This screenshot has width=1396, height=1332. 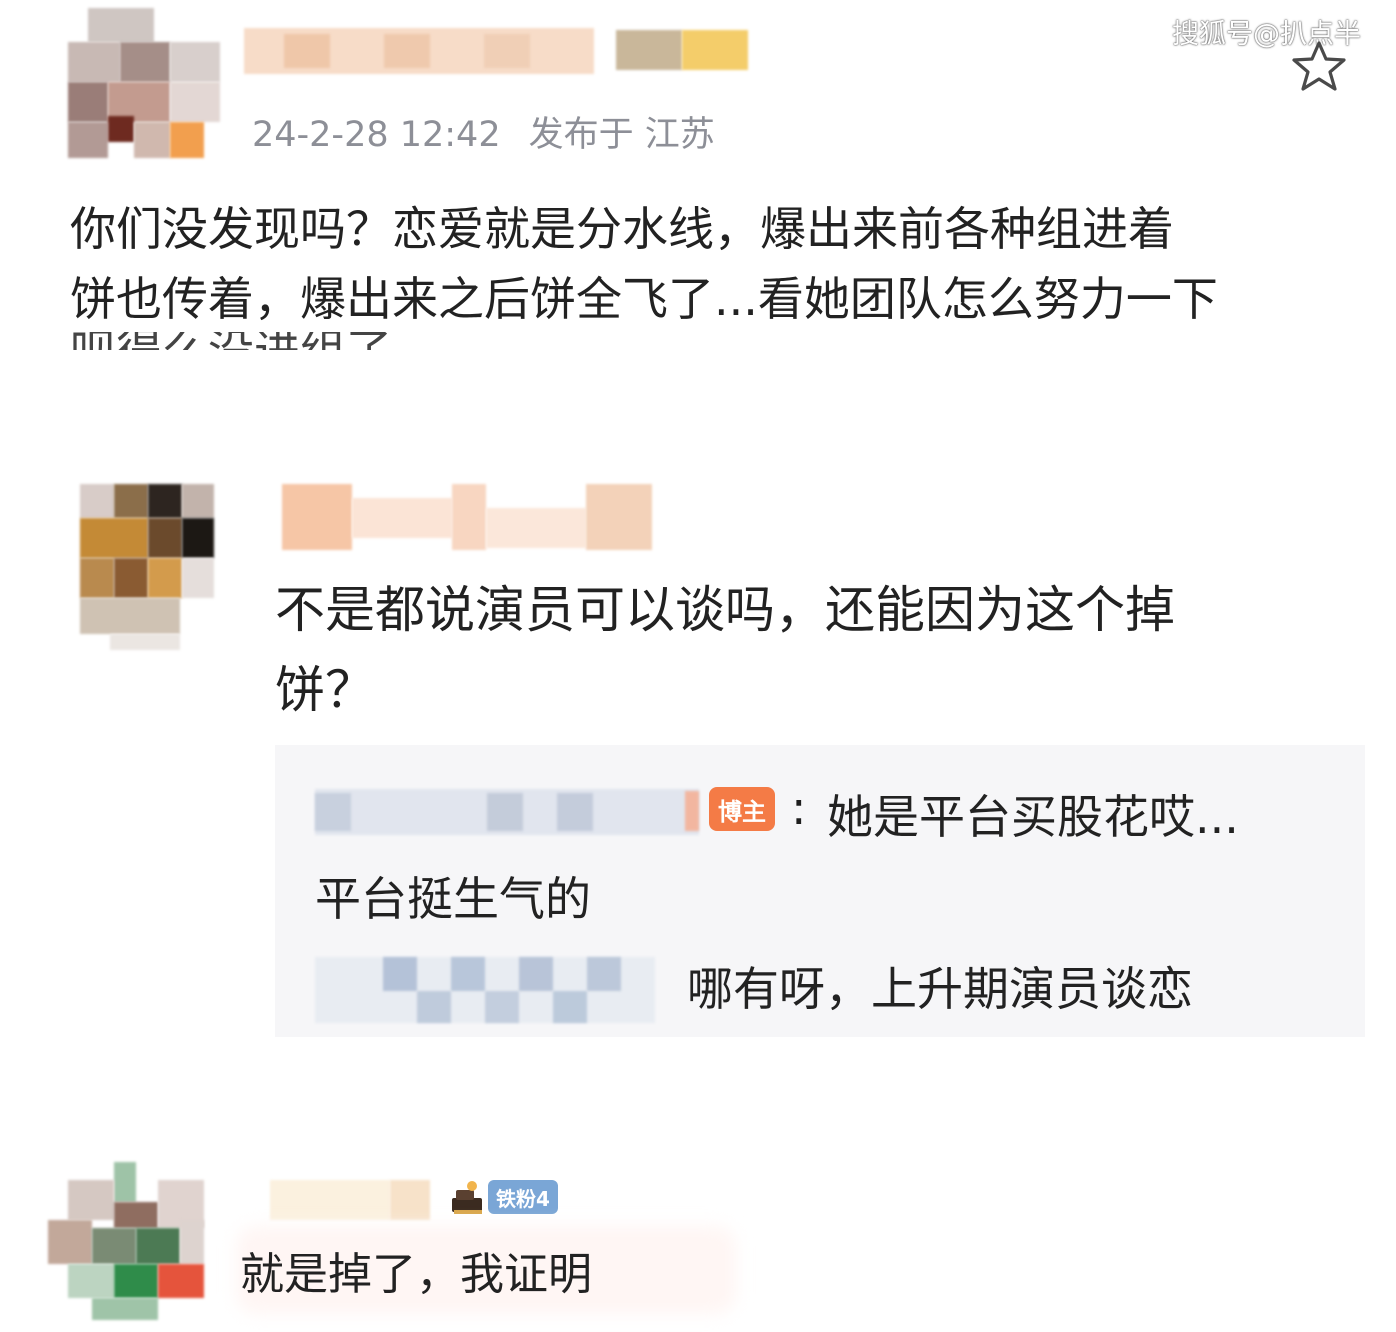 I want to click on comment-text-line: 你们没发现吗？恋爱就是分水线，爆出来前各种组进着, so click(x=622, y=229).